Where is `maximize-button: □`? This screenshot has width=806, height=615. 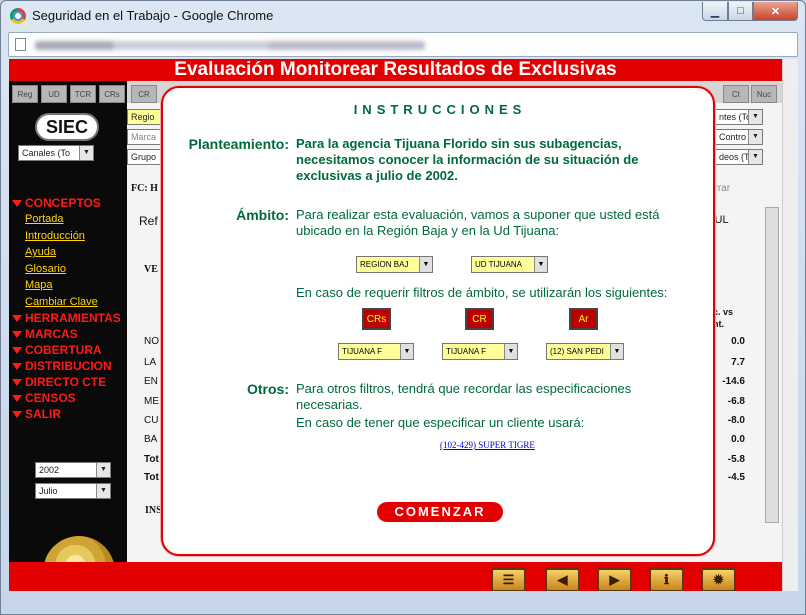 maximize-button: □ is located at coordinates (740, 11).